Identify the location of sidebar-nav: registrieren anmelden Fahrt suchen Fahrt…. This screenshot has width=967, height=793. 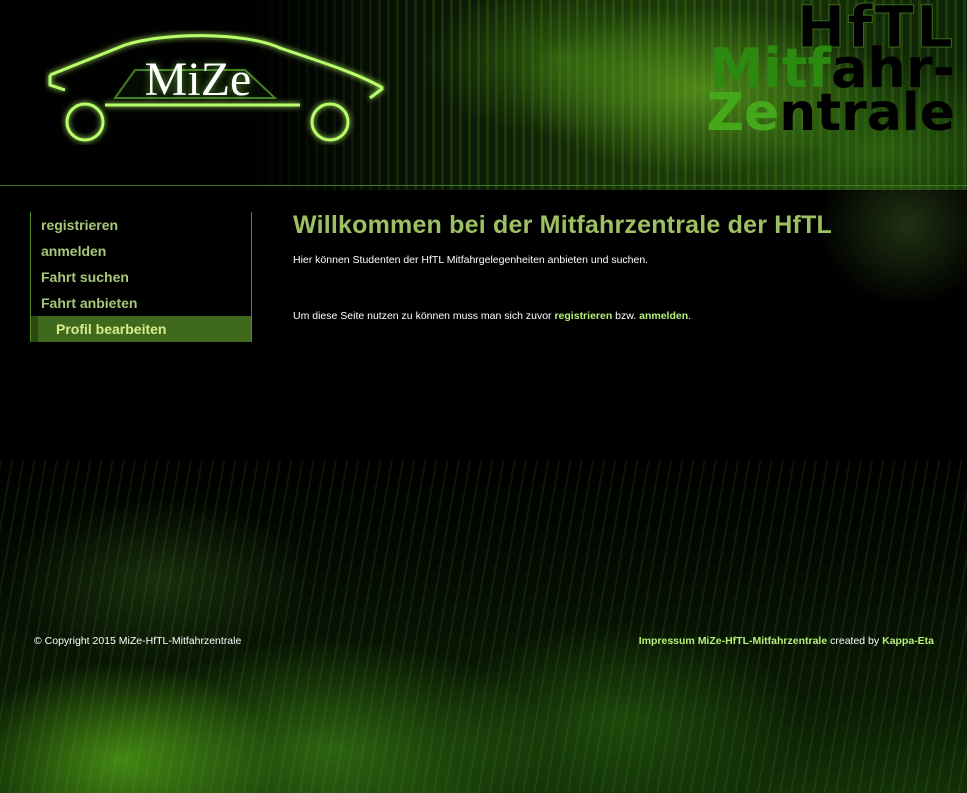
(141, 277).